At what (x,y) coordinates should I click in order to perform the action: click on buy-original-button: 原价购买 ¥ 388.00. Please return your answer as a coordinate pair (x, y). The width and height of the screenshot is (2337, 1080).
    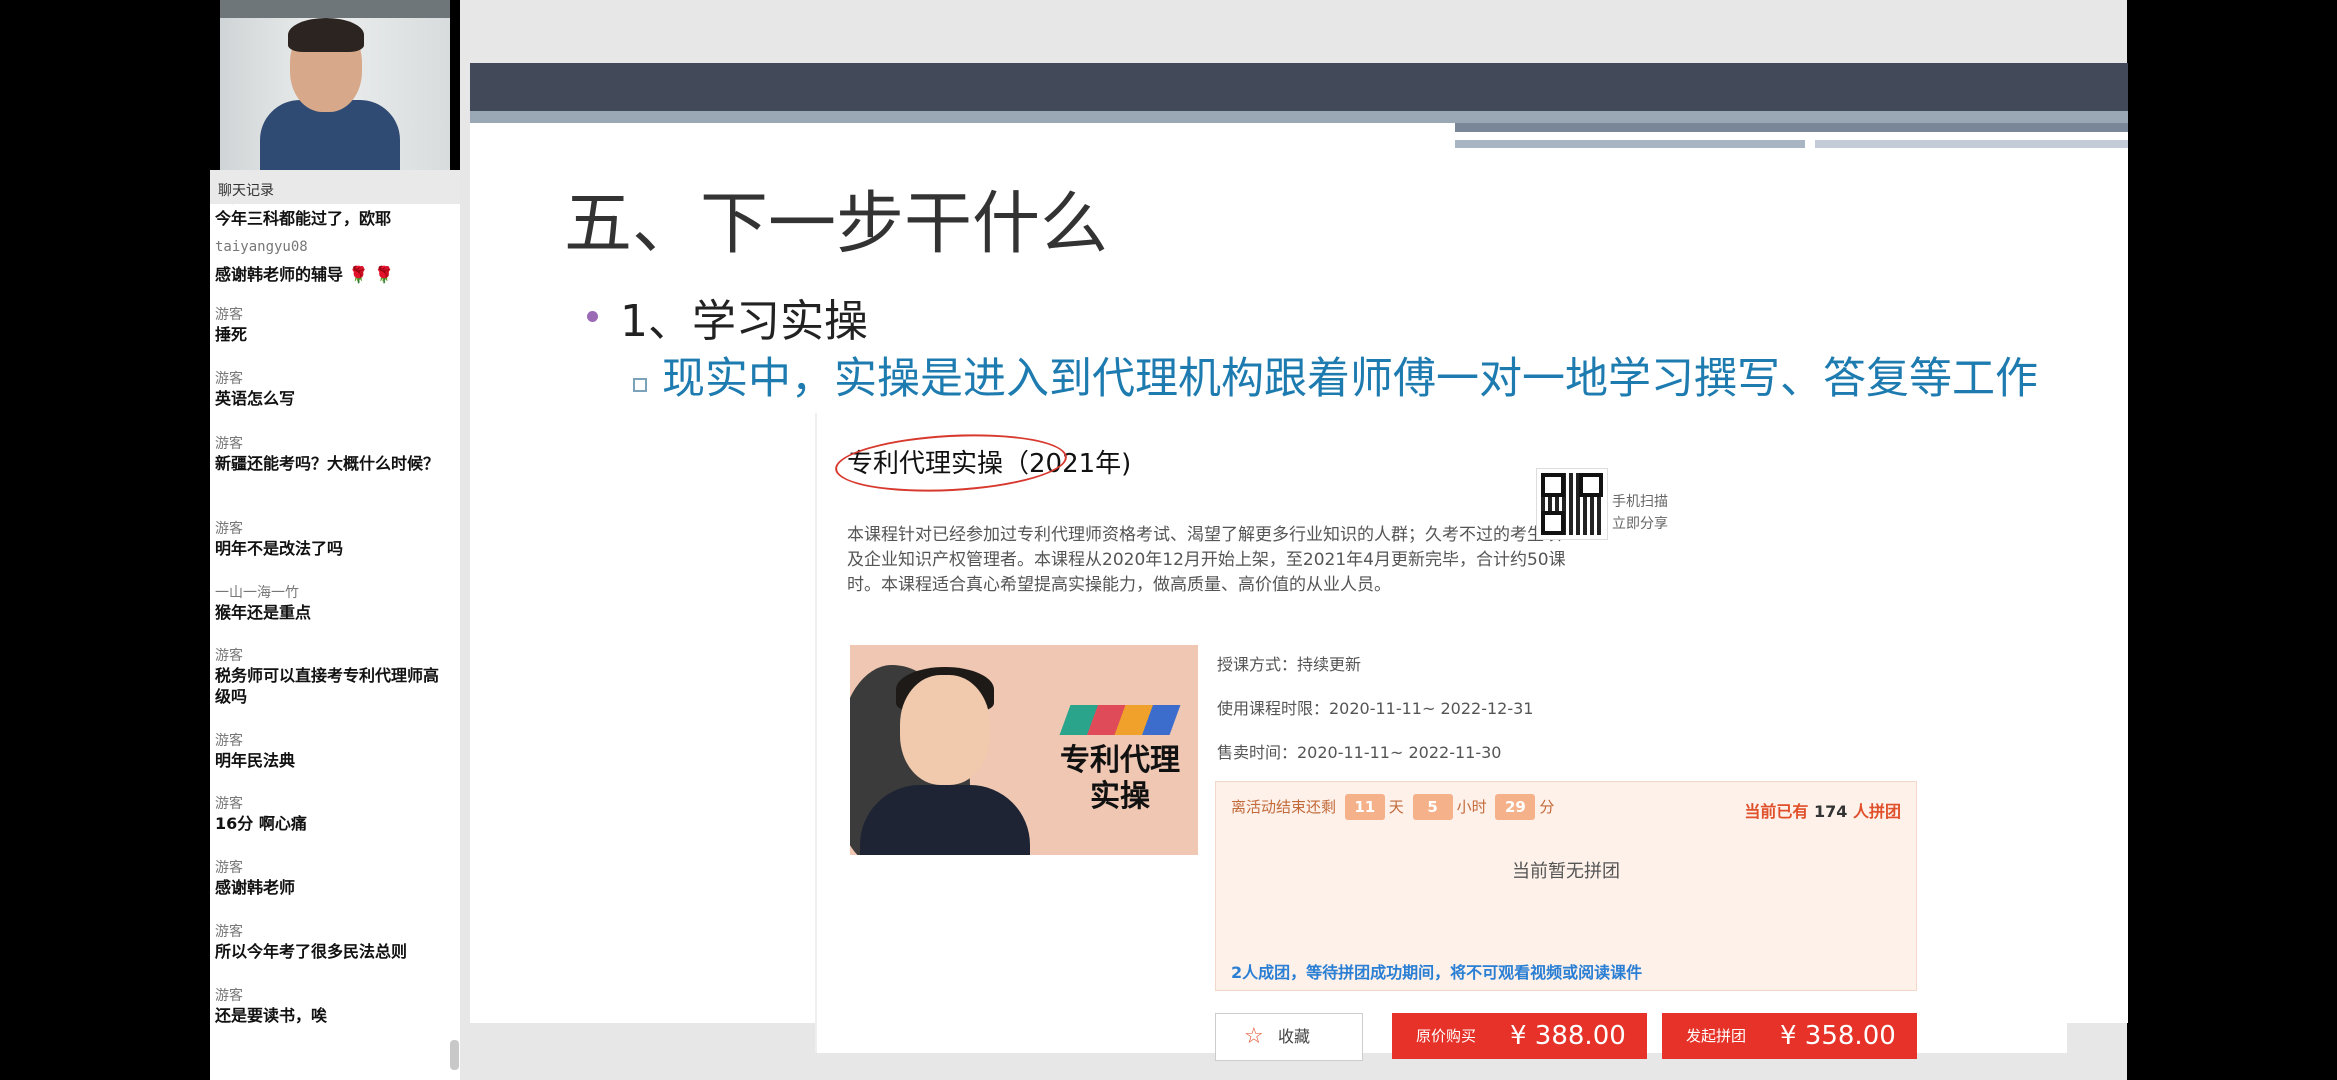
    Looking at the image, I should click on (1519, 1036).